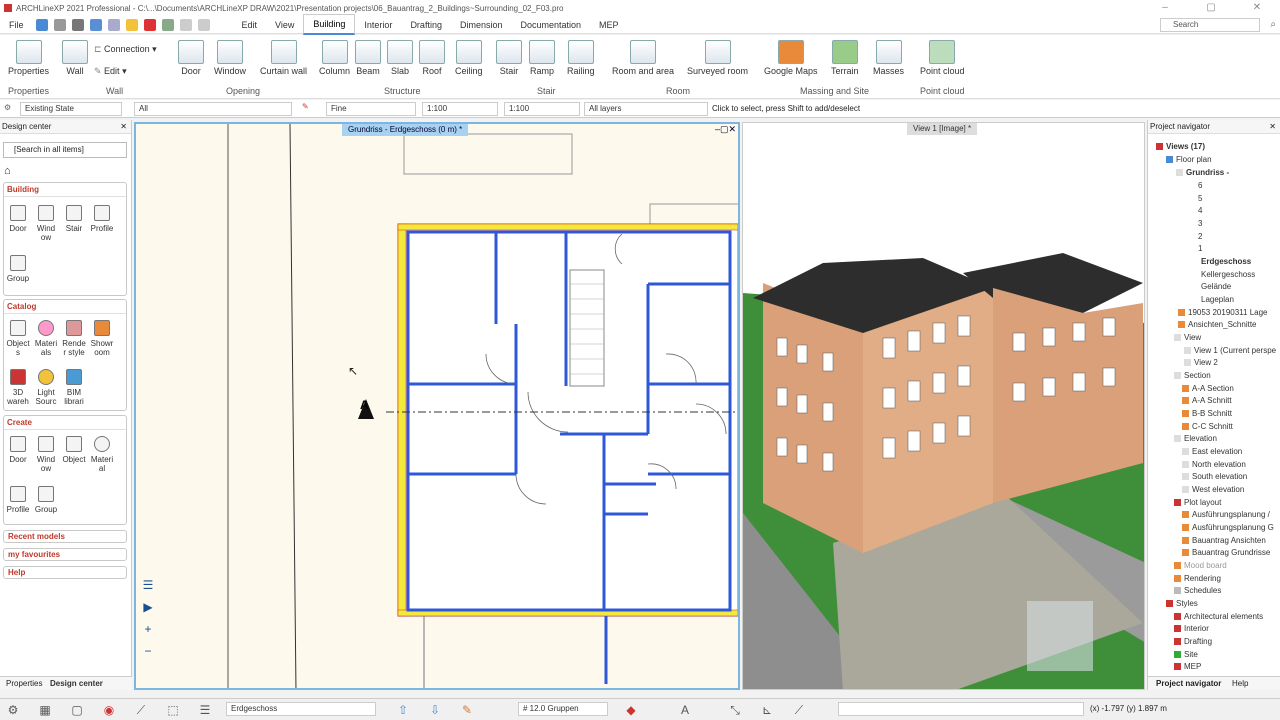 This screenshot has width=1280, height=720. What do you see at coordinates (405, 130) in the screenshot?
I see `floor-plan-tab: Grundriss - Erdgeschoss (0 m) *` at bounding box center [405, 130].